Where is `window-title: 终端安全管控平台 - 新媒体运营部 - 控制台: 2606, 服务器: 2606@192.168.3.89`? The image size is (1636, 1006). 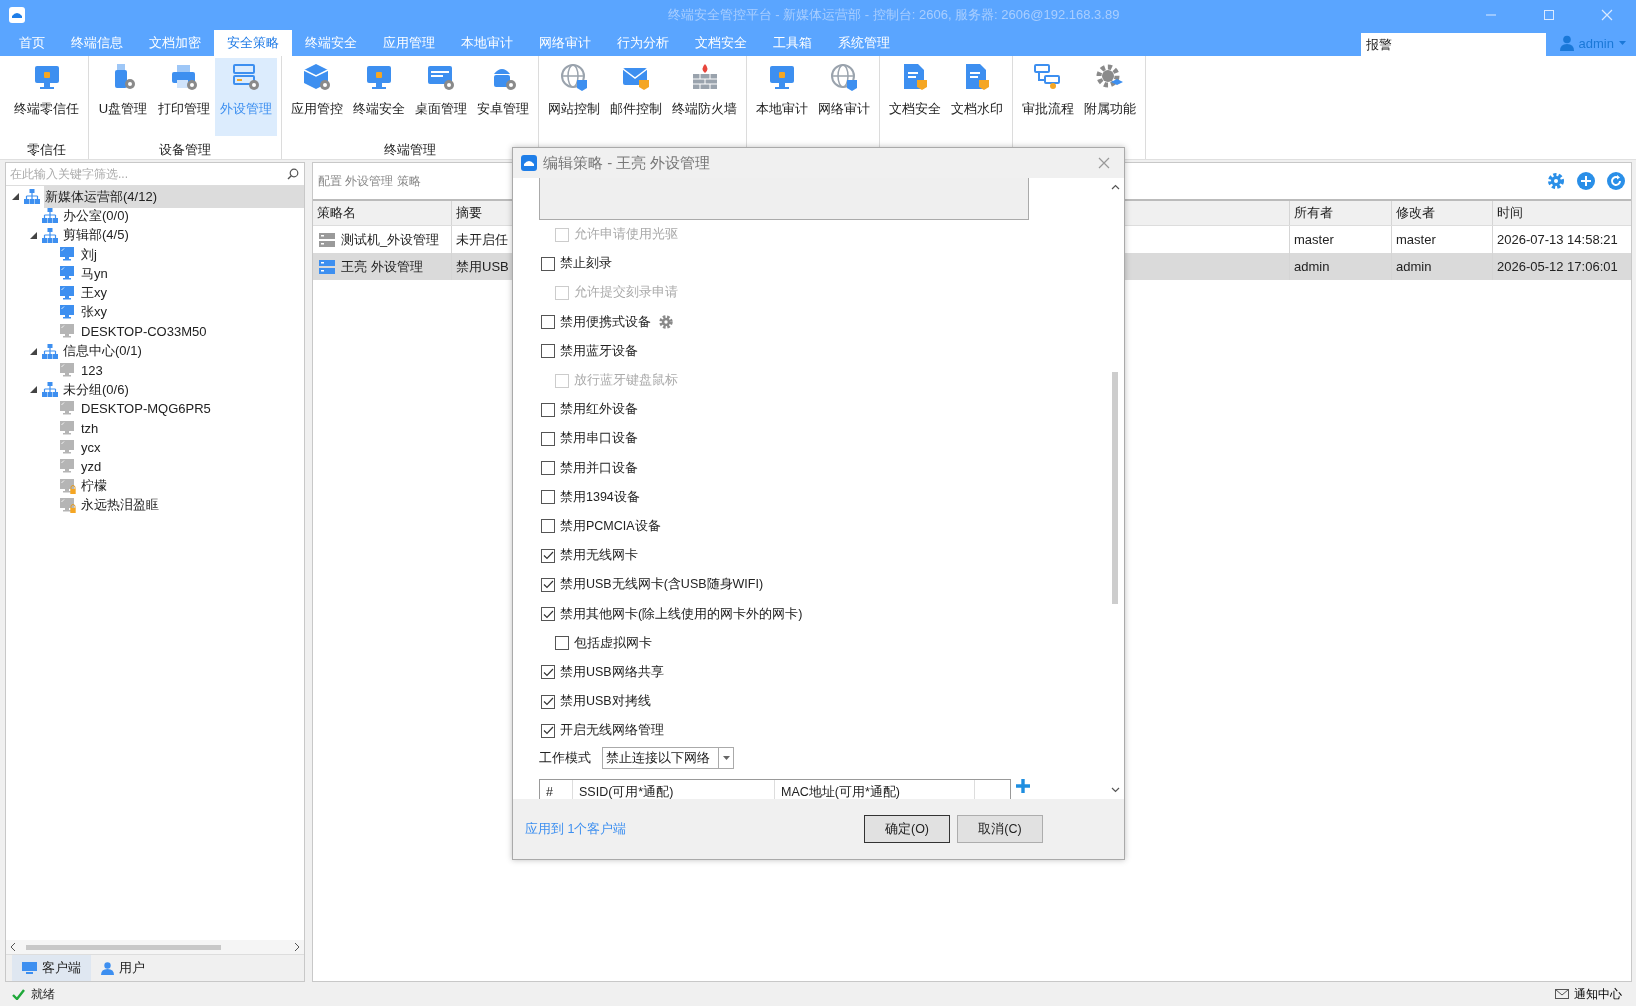 window-title: 终端安全管控平台 - 新媒体运营部 - 控制台: 2606, 服务器: 2606@192.168.3.89 is located at coordinates (893, 15).